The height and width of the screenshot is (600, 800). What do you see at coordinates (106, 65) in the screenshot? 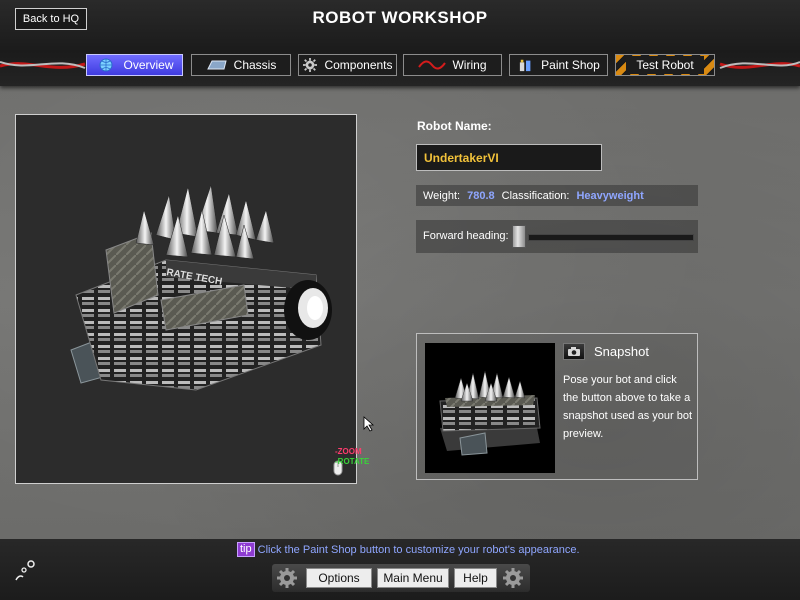
I see `globe-icon` at bounding box center [106, 65].